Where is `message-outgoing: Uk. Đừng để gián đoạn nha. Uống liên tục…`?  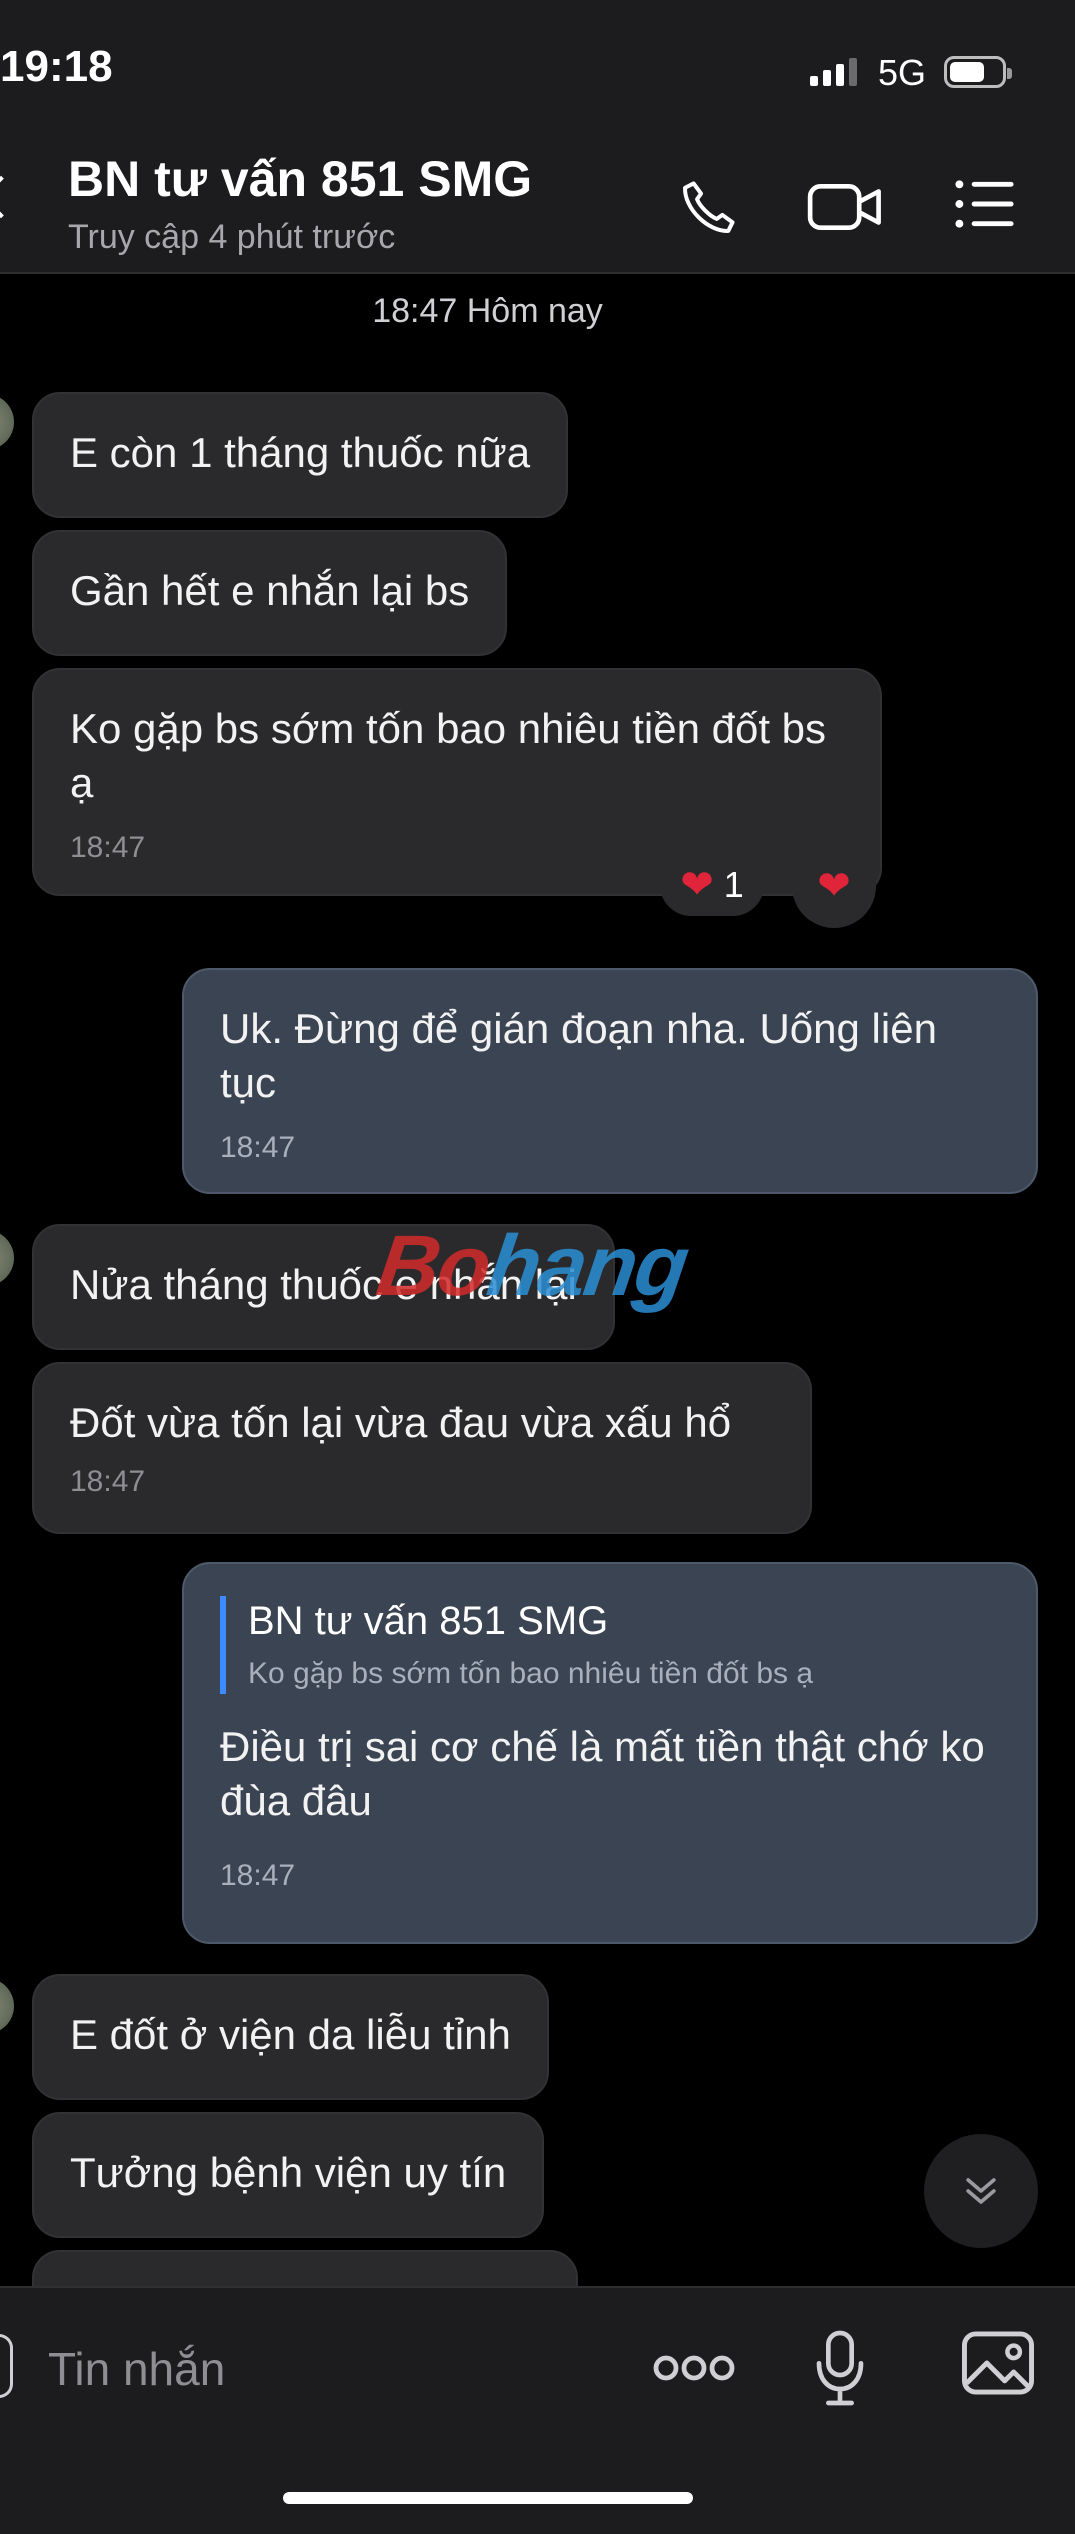
message-outgoing: Uk. Đừng để gián đoạn nha. Uống liên tục… is located at coordinates (610, 1081).